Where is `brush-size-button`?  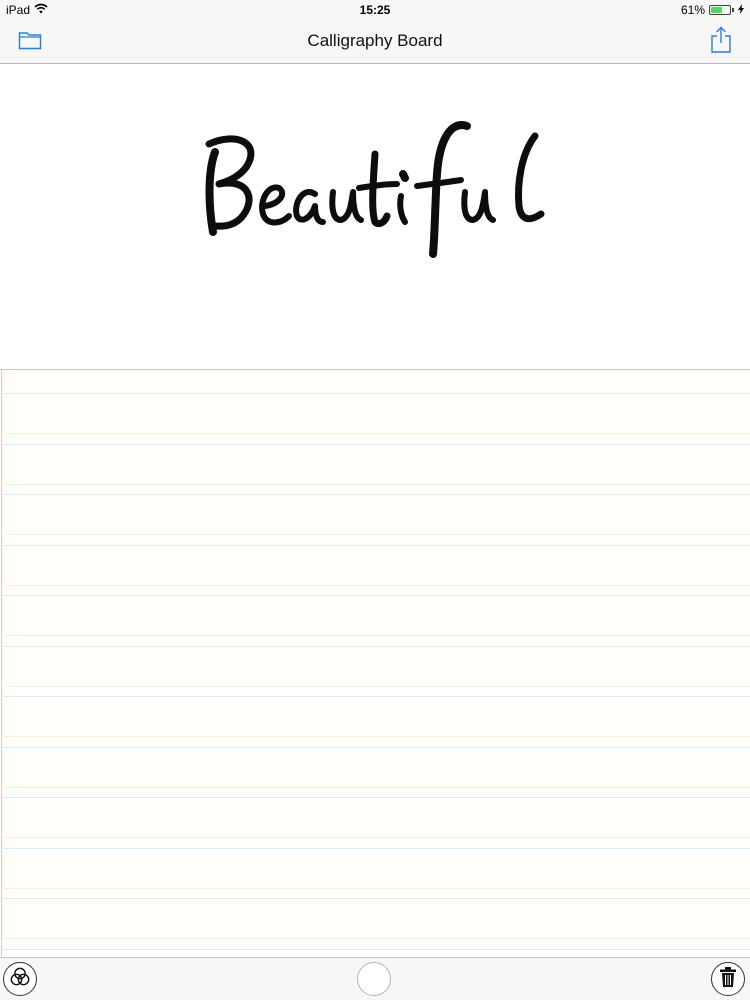 brush-size-button is located at coordinates (374, 979).